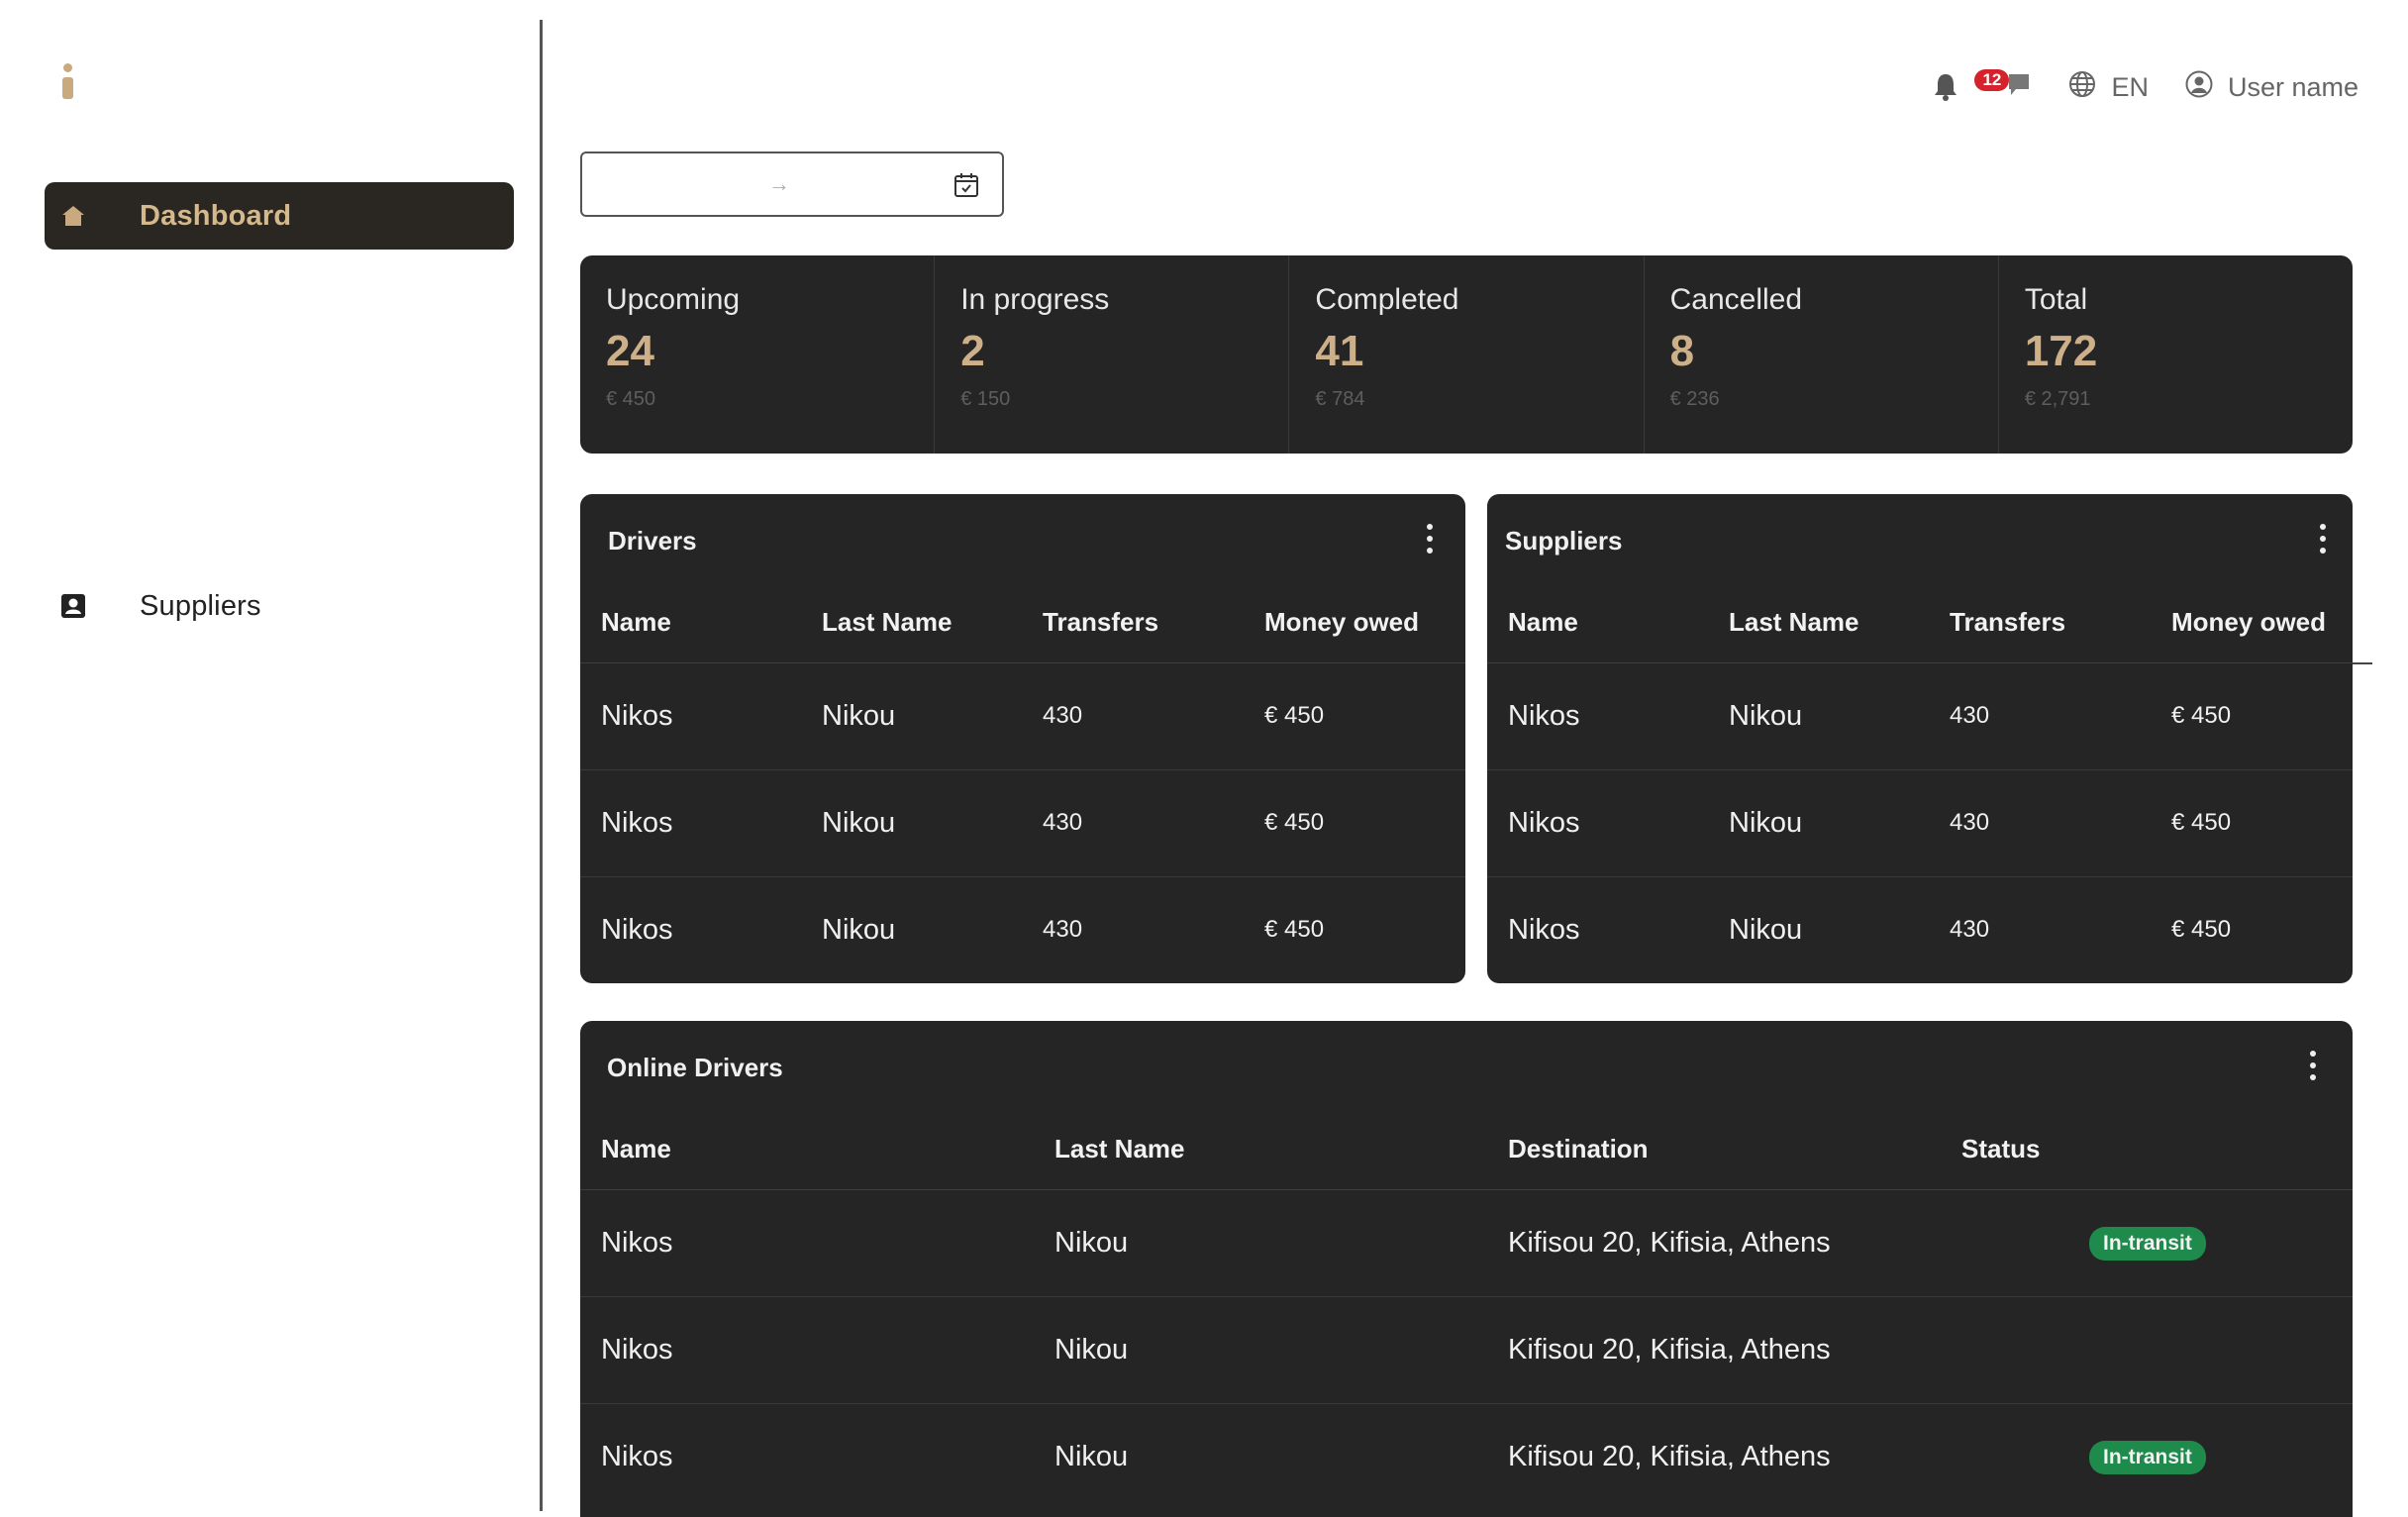 The height and width of the screenshot is (1517, 2408). I want to click on logo-icon, so click(67, 81).